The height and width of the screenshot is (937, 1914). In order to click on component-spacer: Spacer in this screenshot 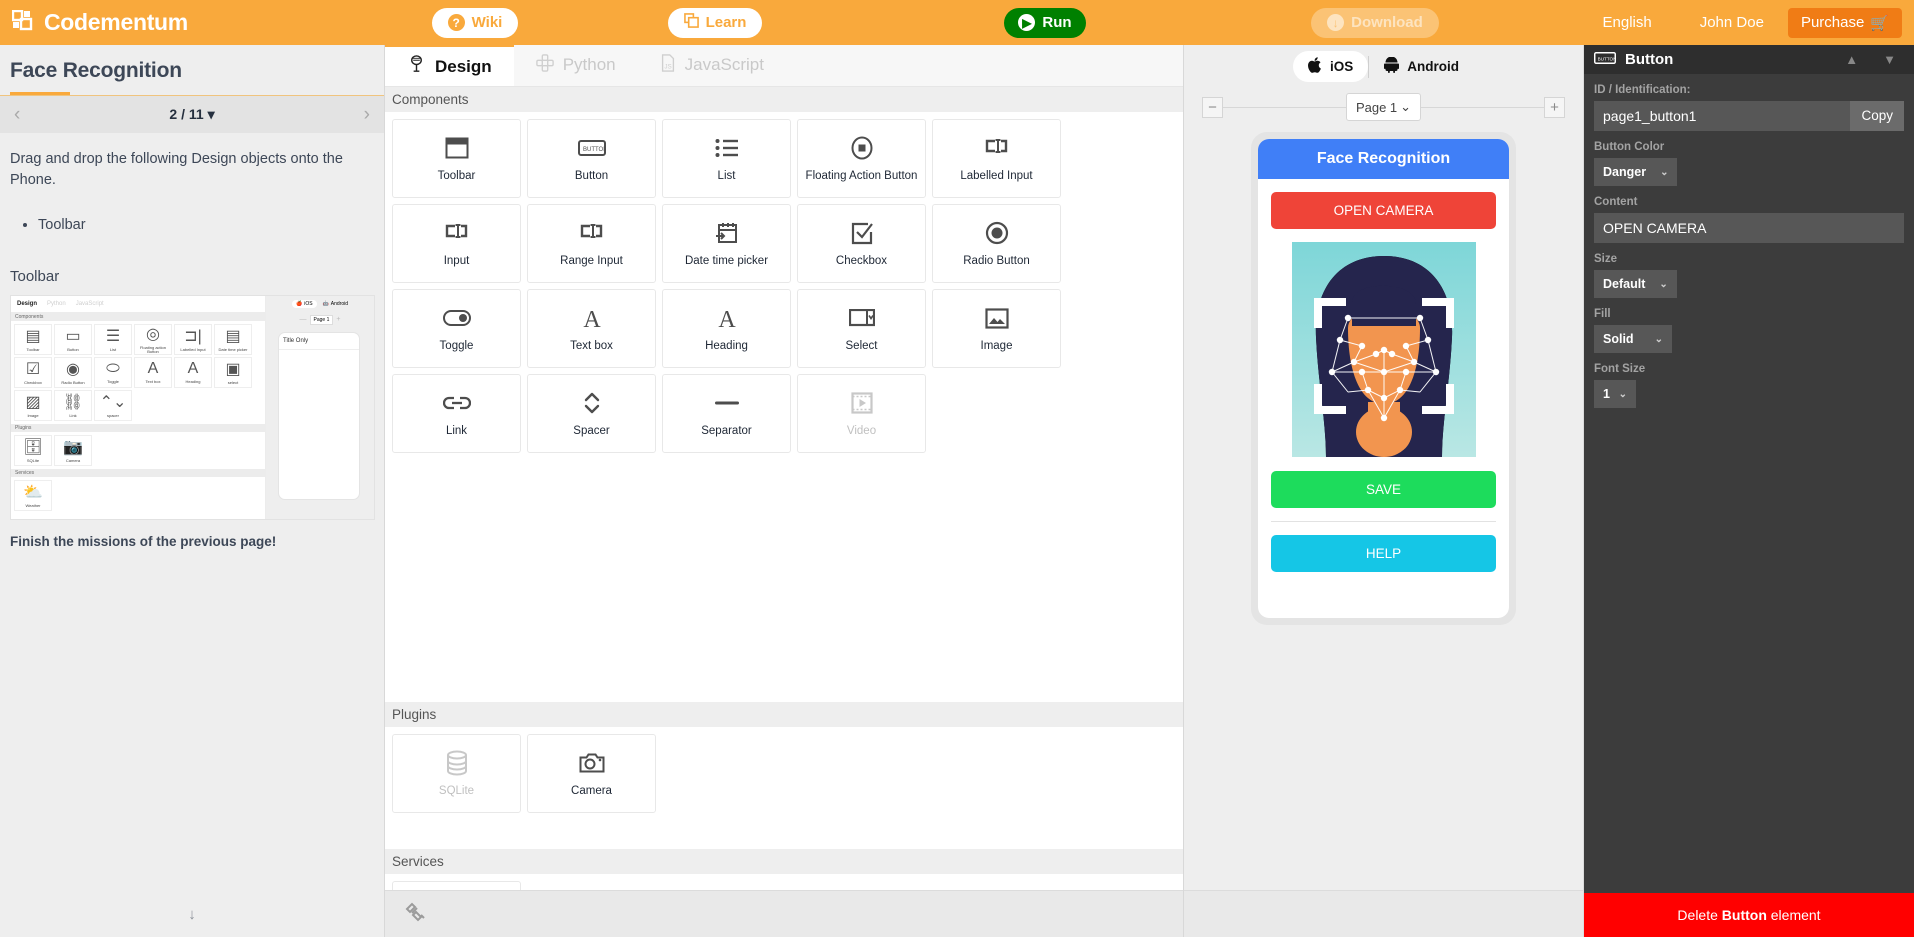, I will do `click(591, 413)`.